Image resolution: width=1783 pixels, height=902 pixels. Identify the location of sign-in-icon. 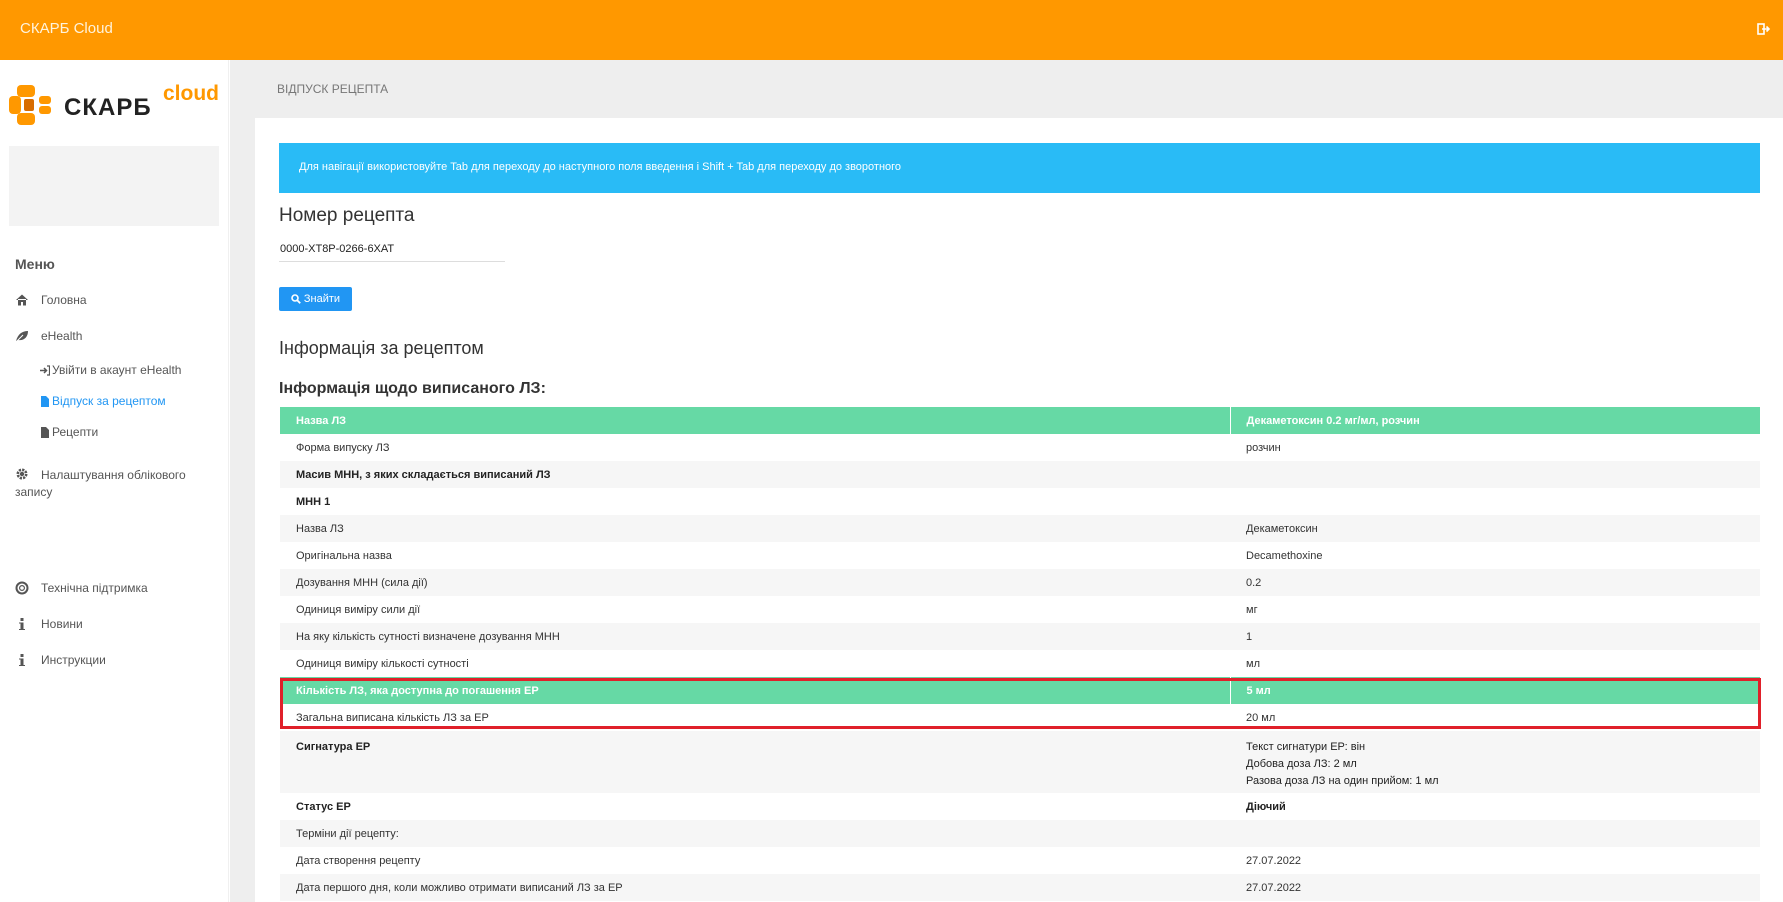
(45, 370).